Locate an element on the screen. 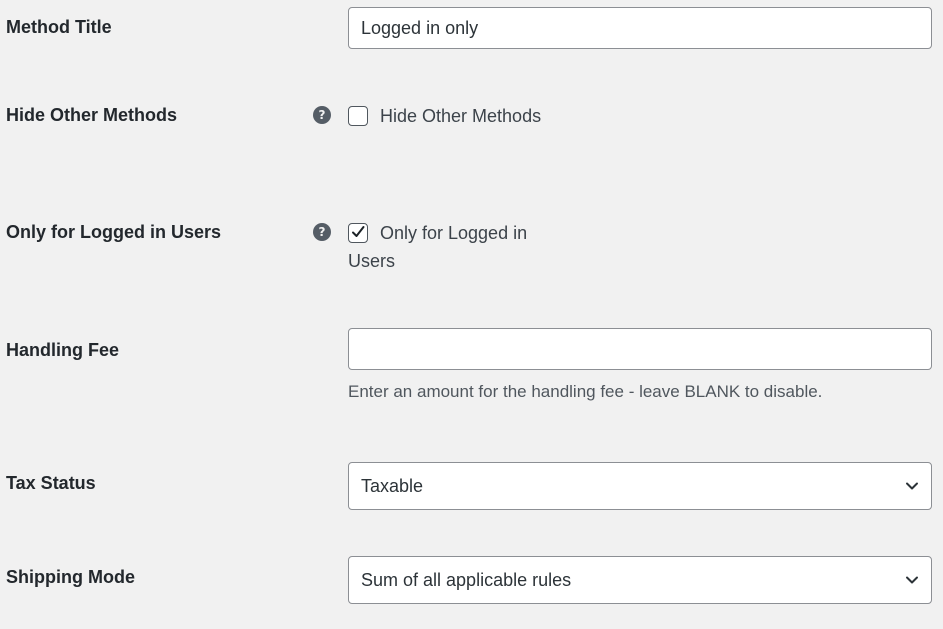 Image resolution: width=943 pixels, height=629 pixels. handling-fee-label: Handling Fee is located at coordinates (63, 350).